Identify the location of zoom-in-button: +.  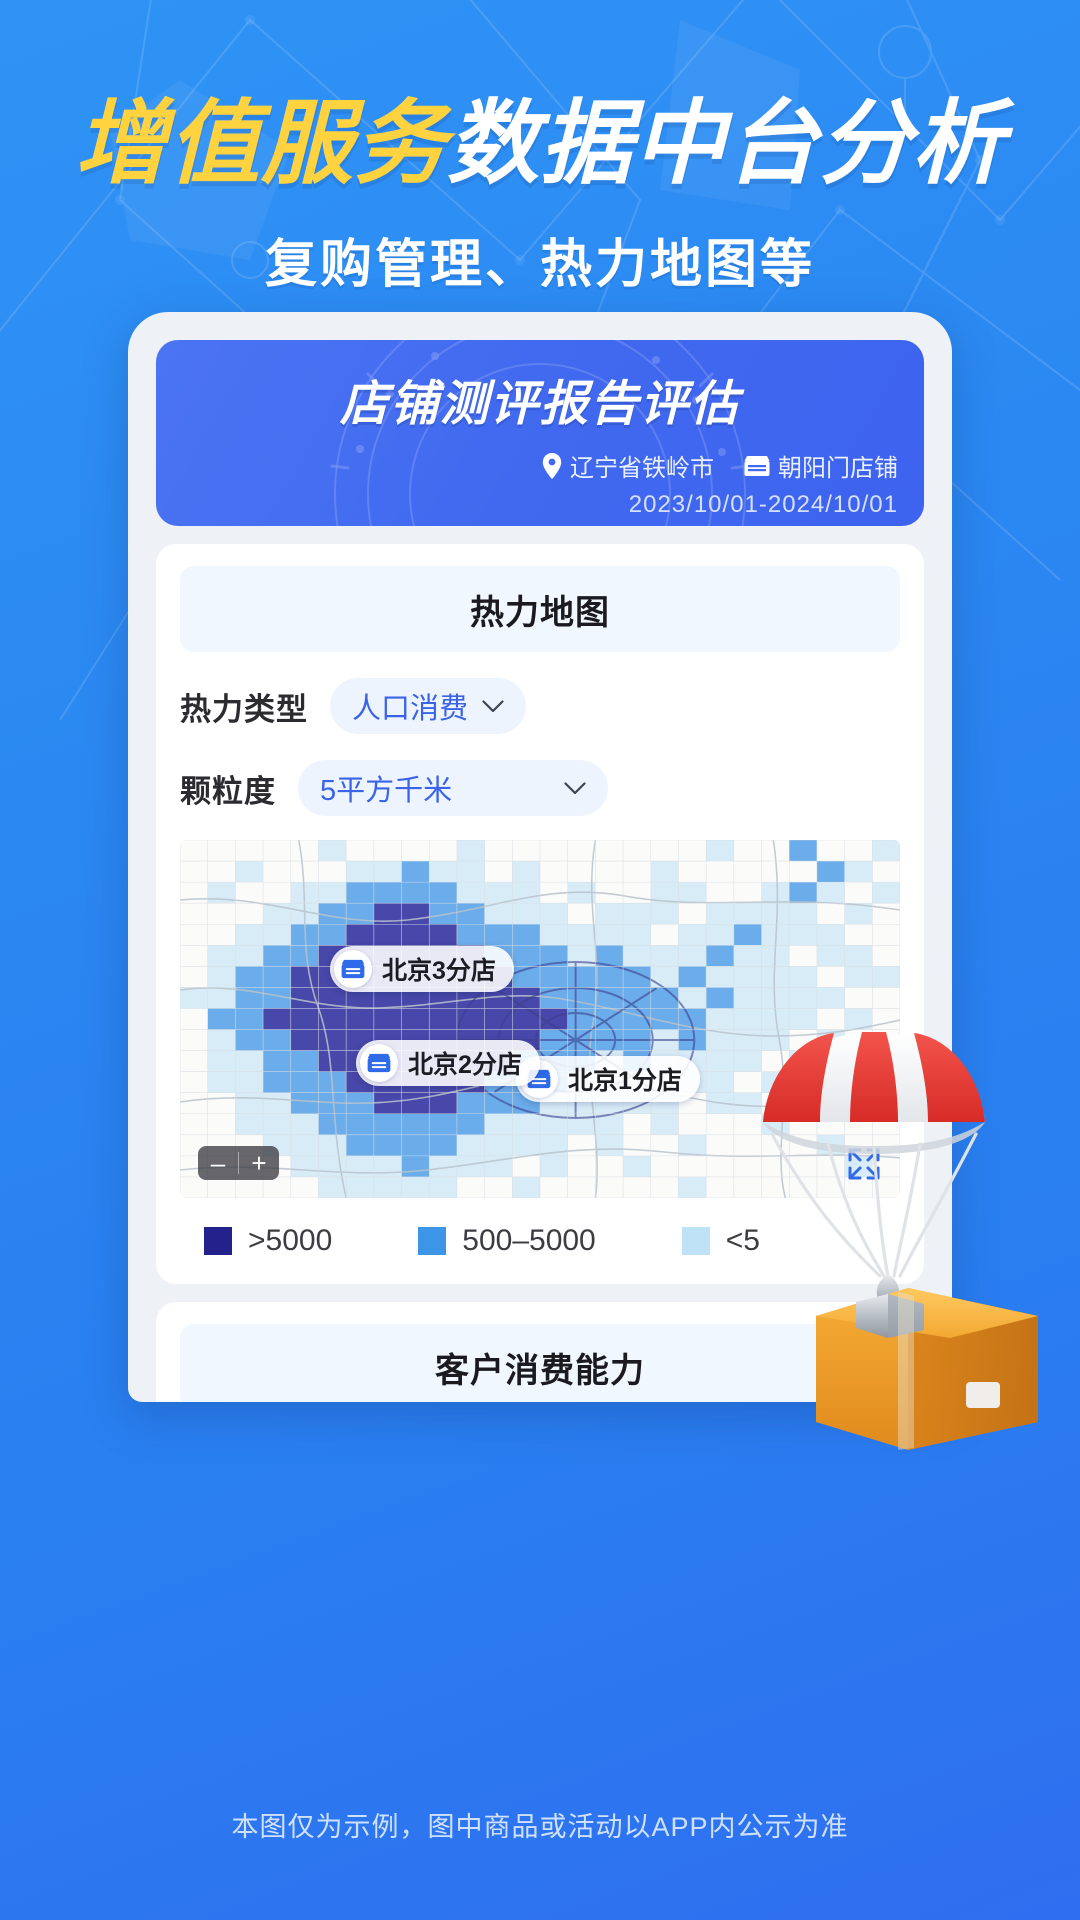
(259, 1163).